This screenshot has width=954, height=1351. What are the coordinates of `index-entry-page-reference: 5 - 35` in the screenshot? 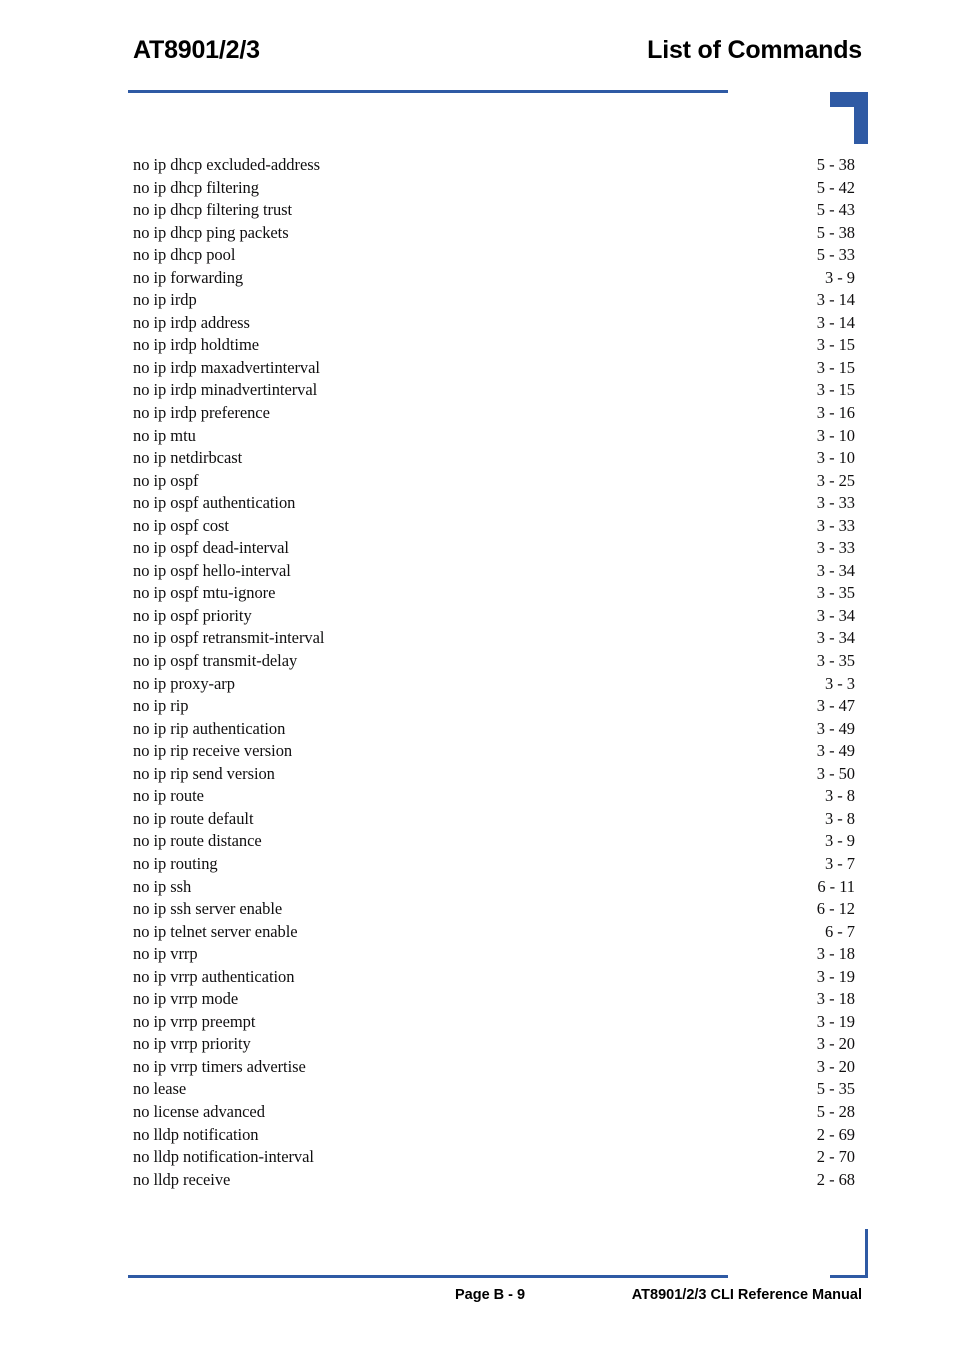 It's located at (835, 1089).